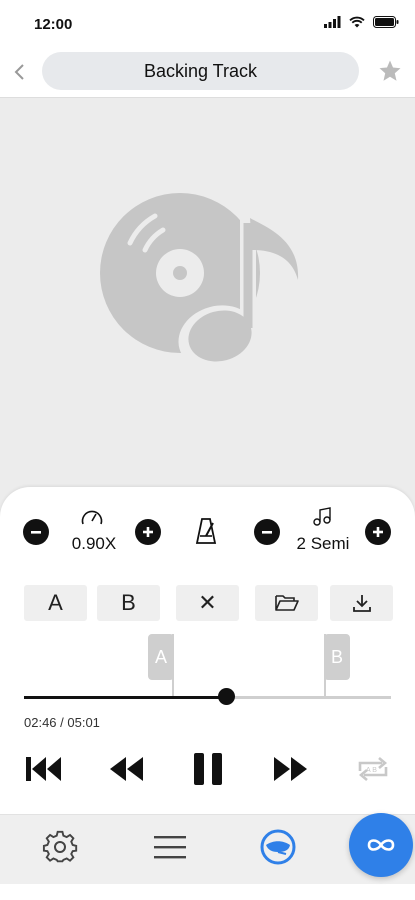 This screenshot has height=900, width=415. I want to click on clear-loop-button: ✕, so click(207, 603).